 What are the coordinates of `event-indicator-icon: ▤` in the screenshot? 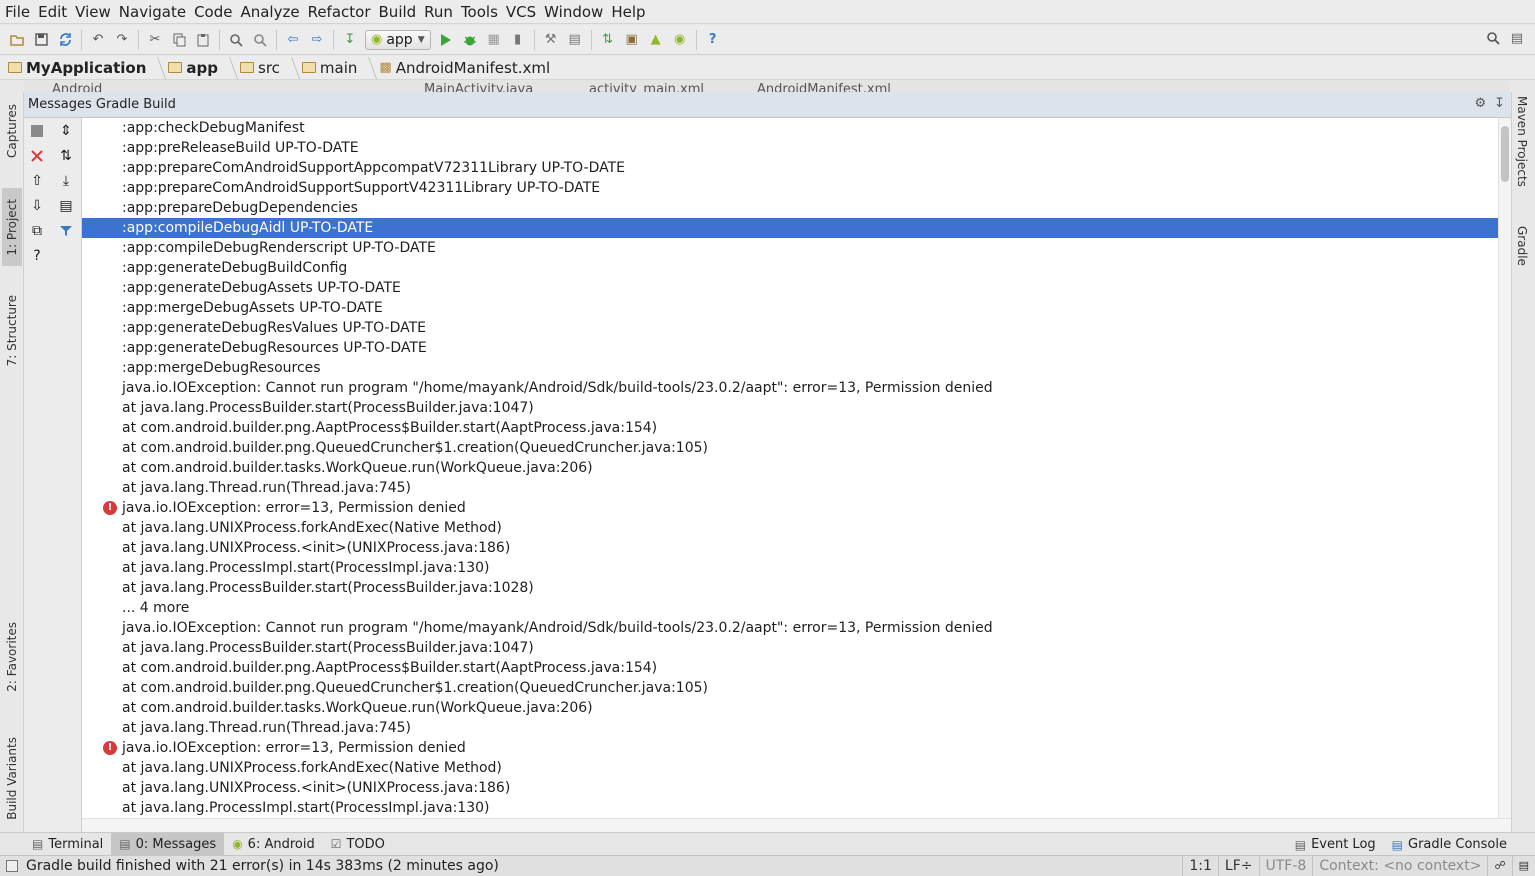 It's located at (1523, 866).